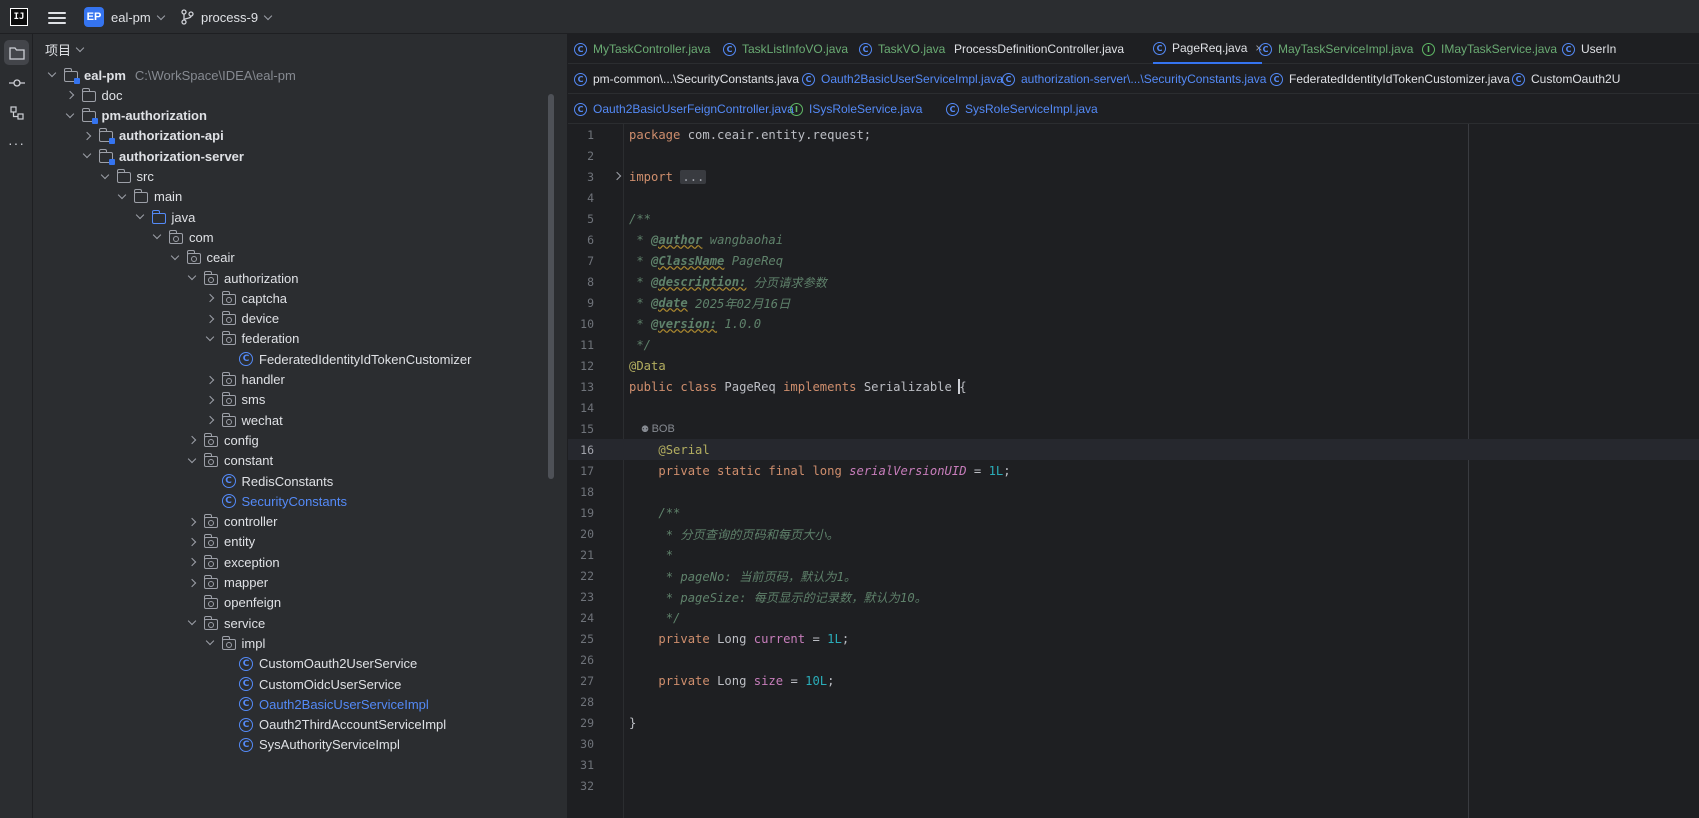 Image resolution: width=1699 pixels, height=818 pixels. Describe the element at coordinates (293, 197) in the screenshot. I see `tree-row: main` at that location.